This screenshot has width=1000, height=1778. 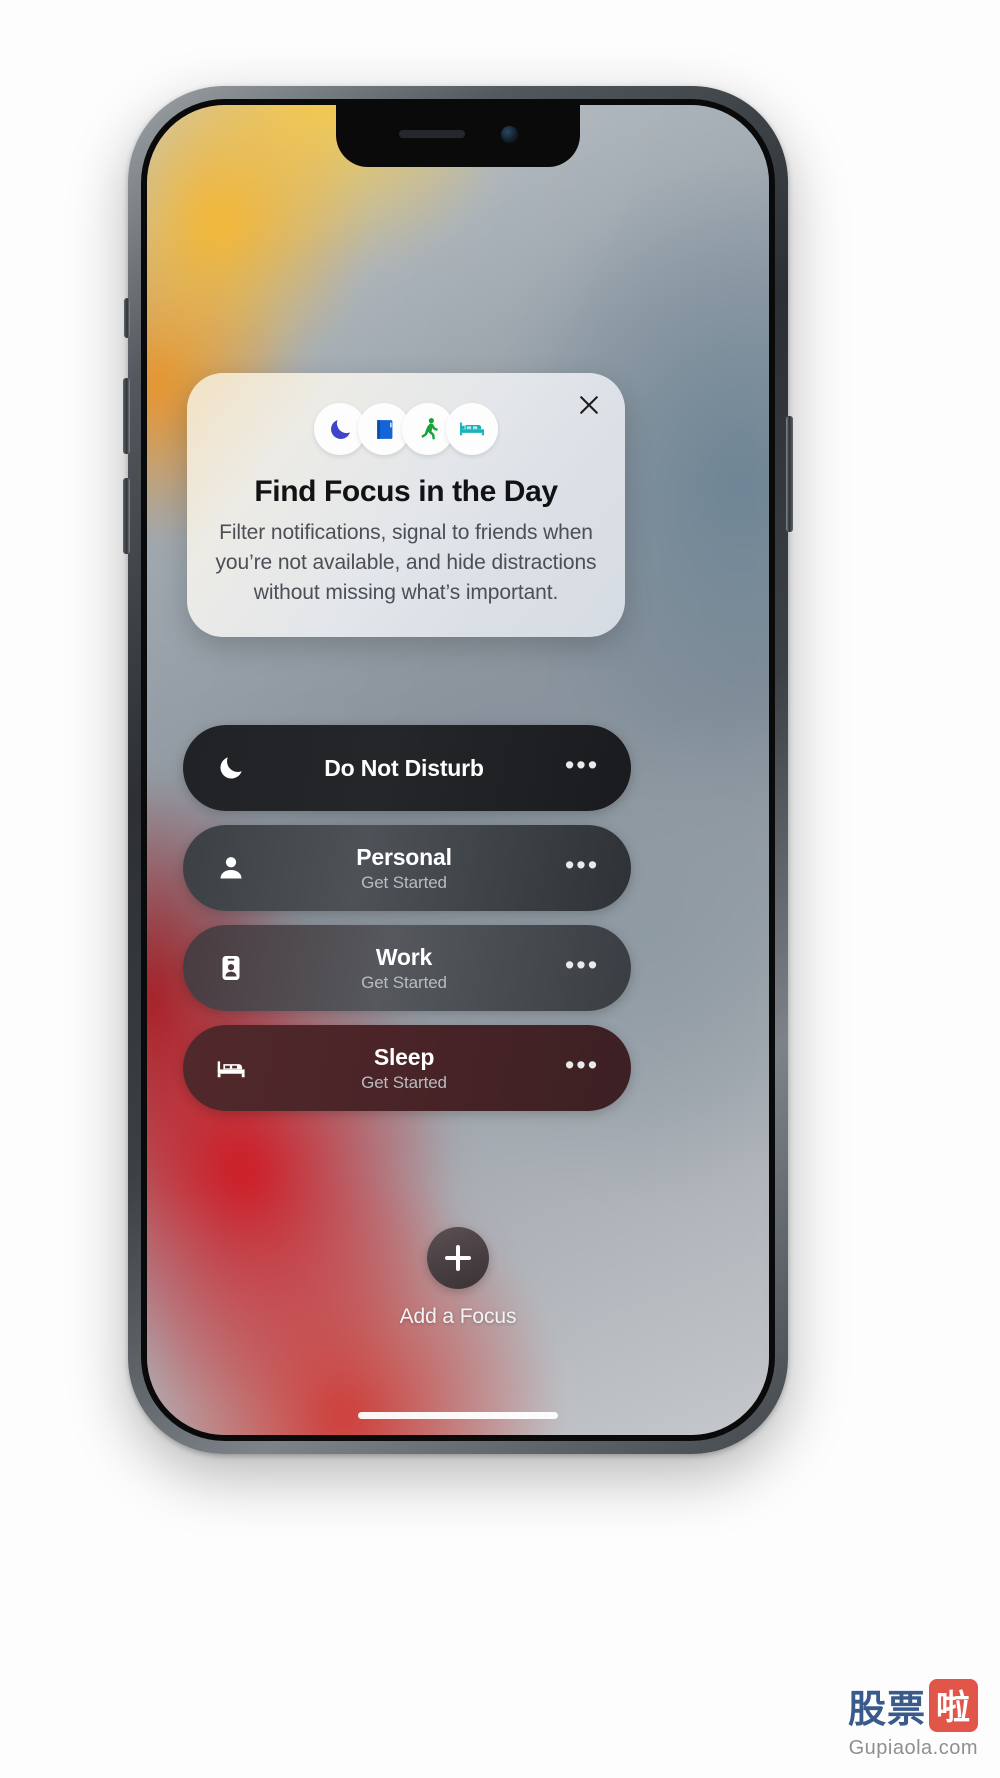 What do you see at coordinates (913, 1748) in the screenshot?
I see `watermark-url: Gupiaola.com` at bounding box center [913, 1748].